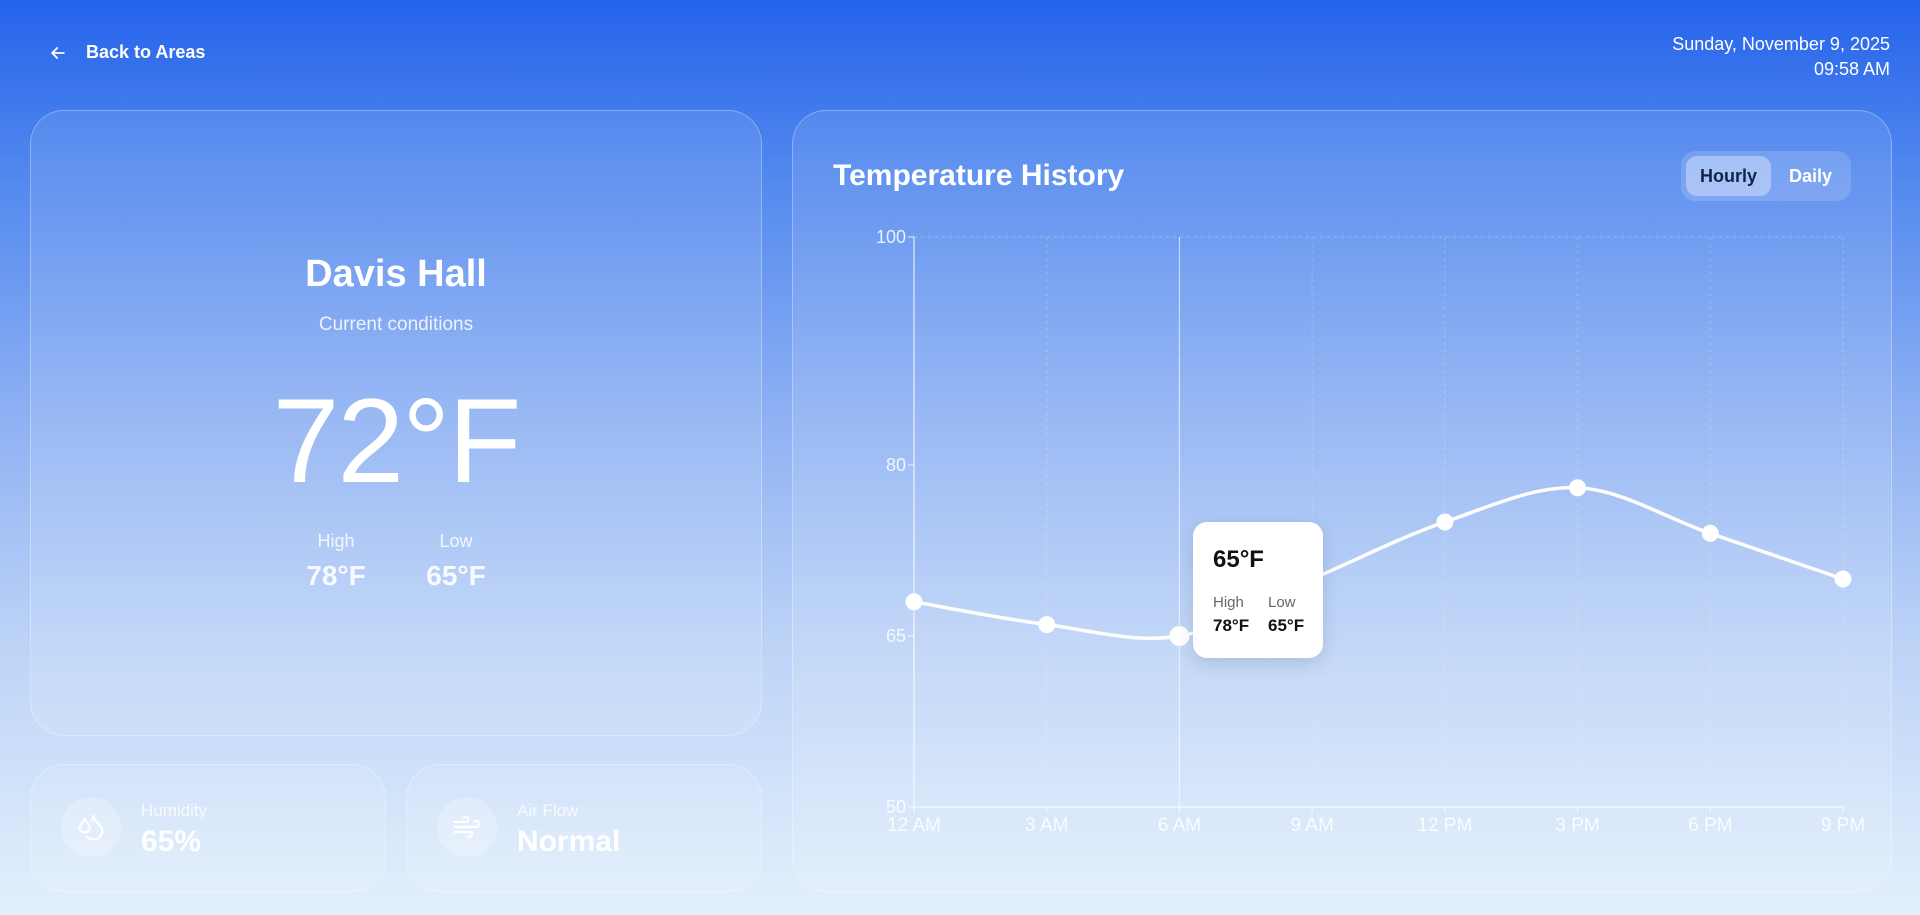 This screenshot has height=915, width=1920. Describe the element at coordinates (896, 636) in the screenshot. I see `y-tick-label: 65` at that location.